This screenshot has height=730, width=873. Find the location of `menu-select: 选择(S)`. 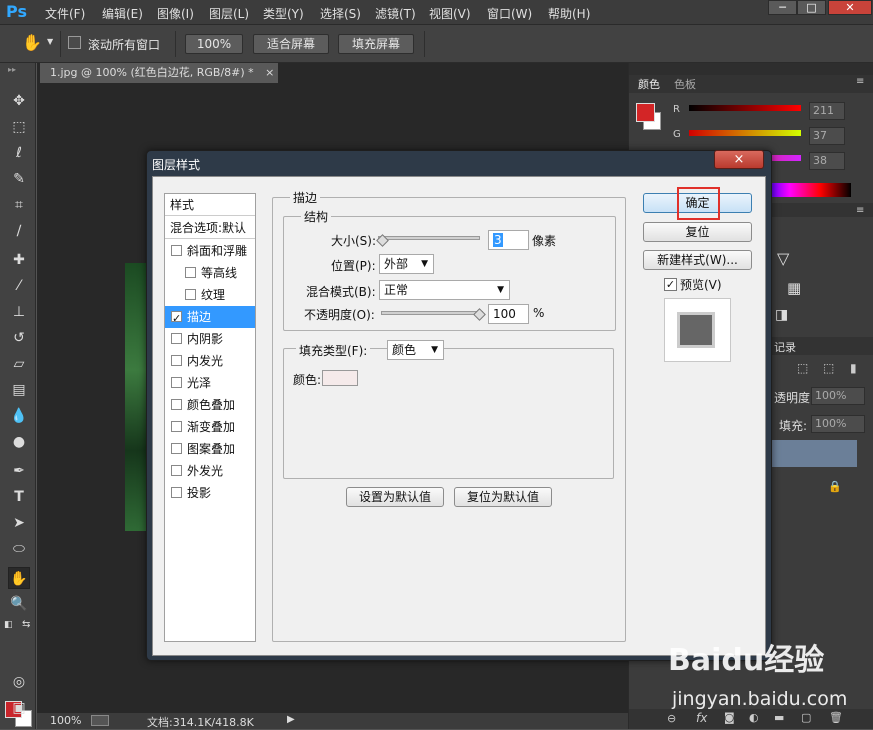

menu-select: 选择(S) is located at coordinates (340, 13).